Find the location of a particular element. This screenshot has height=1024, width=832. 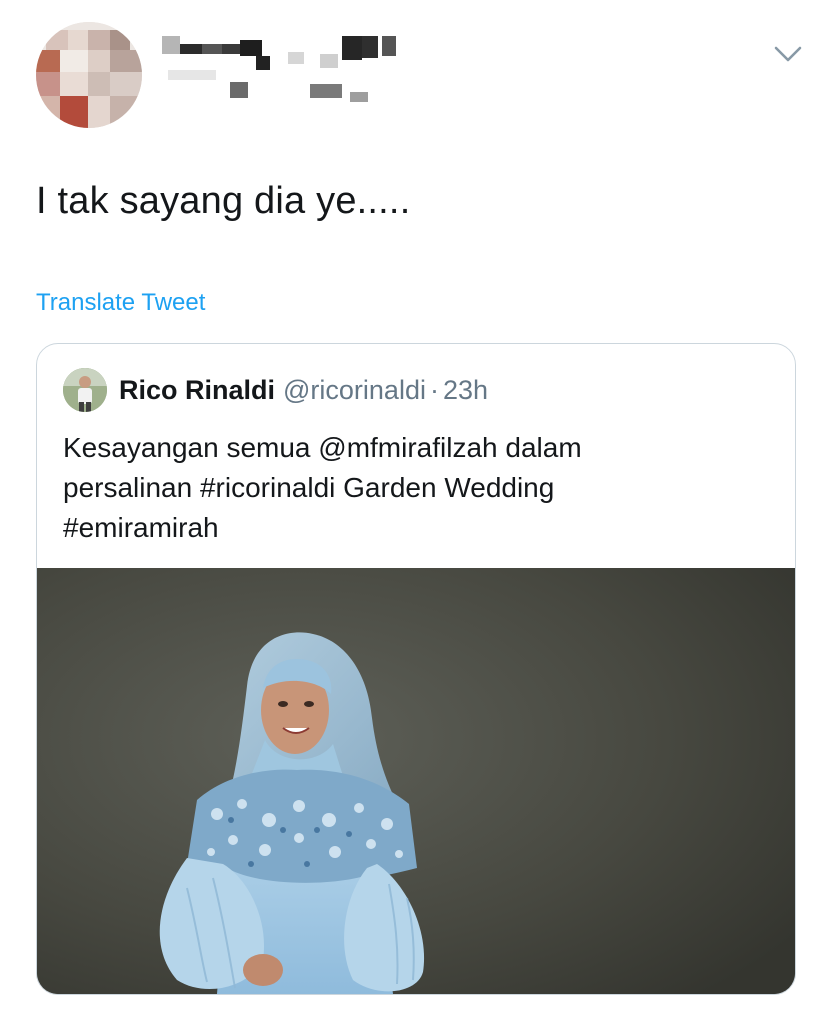

author-name-redacted is located at coordinates (290, 70).